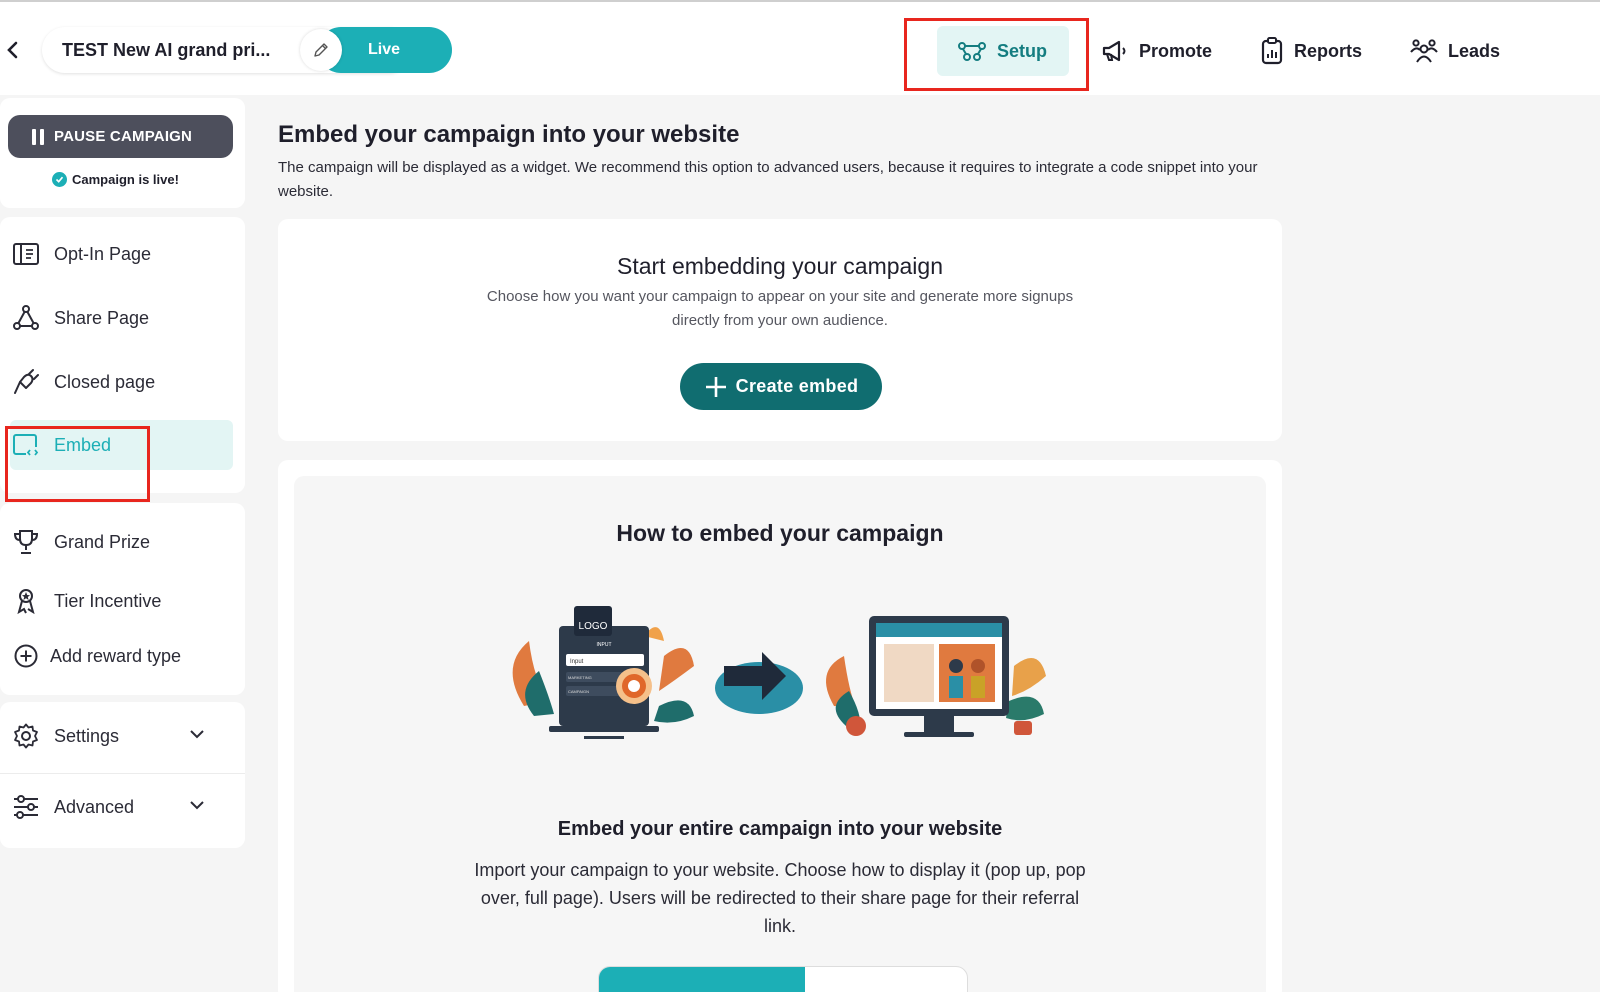 Image resolution: width=1600 pixels, height=992 pixels. Describe the element at coordinates (509, 134) in the screenshot. I see `page-title: Embed your campaign into your website` at that location.